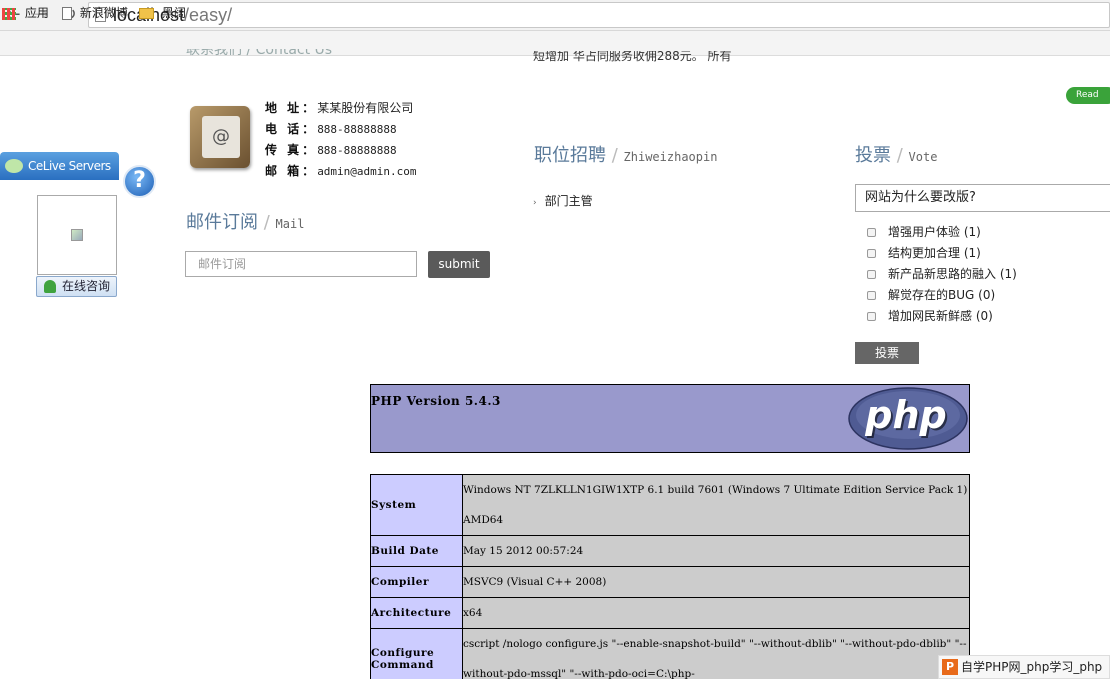  I want to click on job-item: › 部门主管, so click(563, 200).